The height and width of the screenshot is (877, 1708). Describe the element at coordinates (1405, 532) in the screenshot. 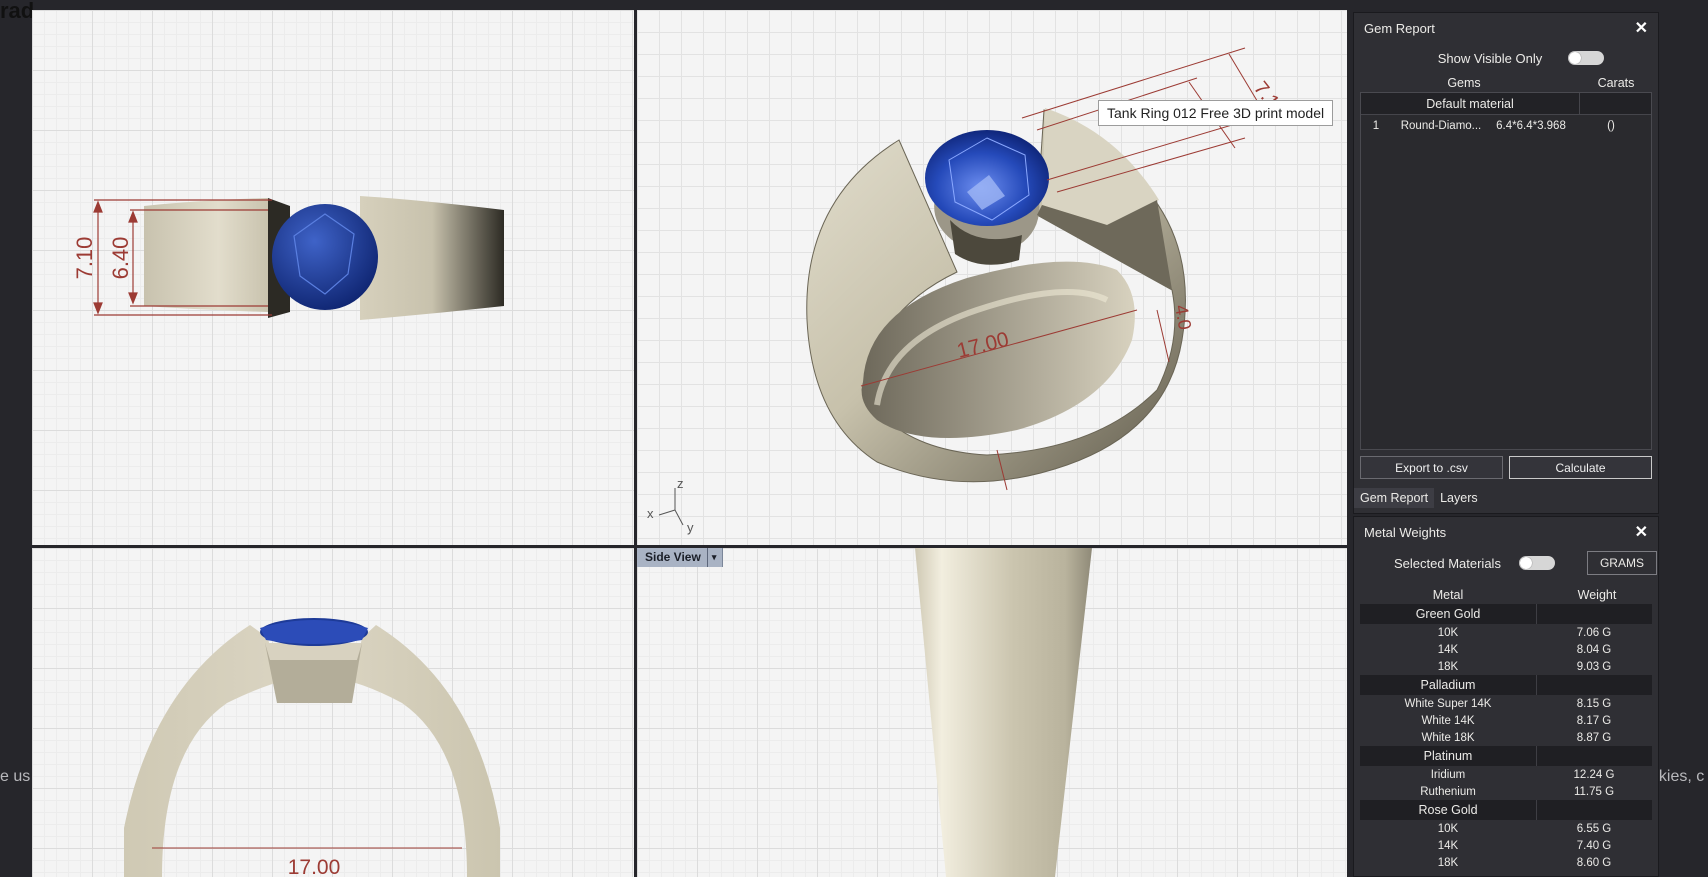

I see `metal-weights-title: Metal Weights` at that location.